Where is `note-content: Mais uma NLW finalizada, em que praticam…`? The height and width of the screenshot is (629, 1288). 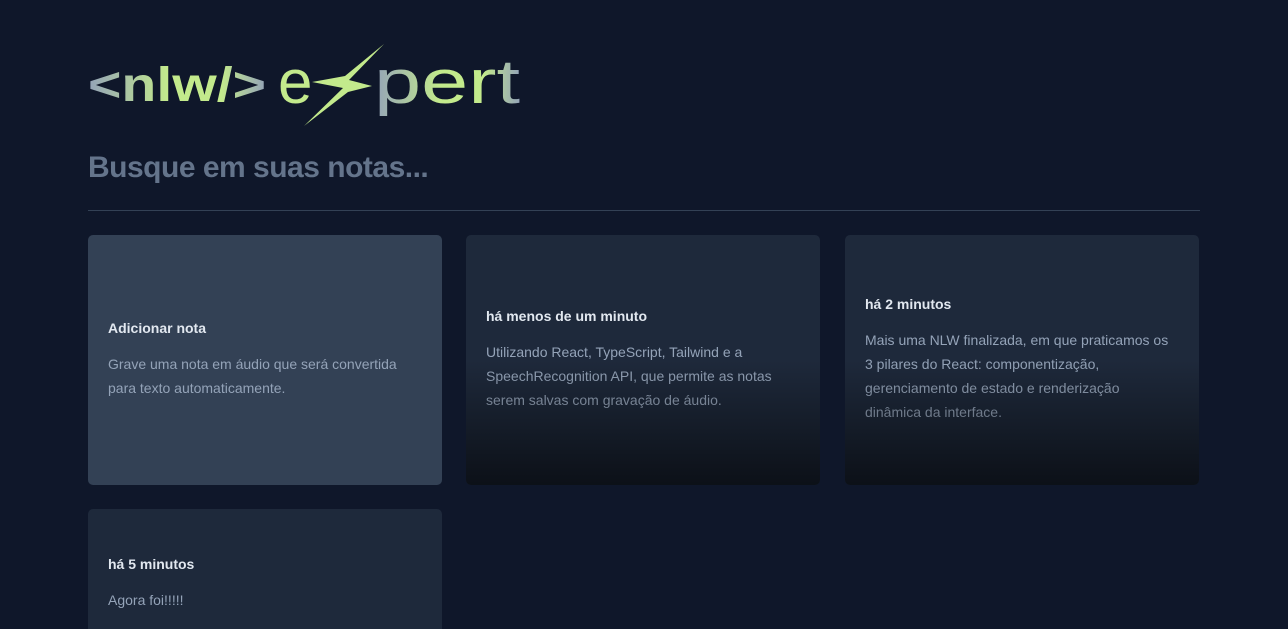 note-content: Mais uma NLW finalizada, em que praticam… is located at coordinates (1017, 376).